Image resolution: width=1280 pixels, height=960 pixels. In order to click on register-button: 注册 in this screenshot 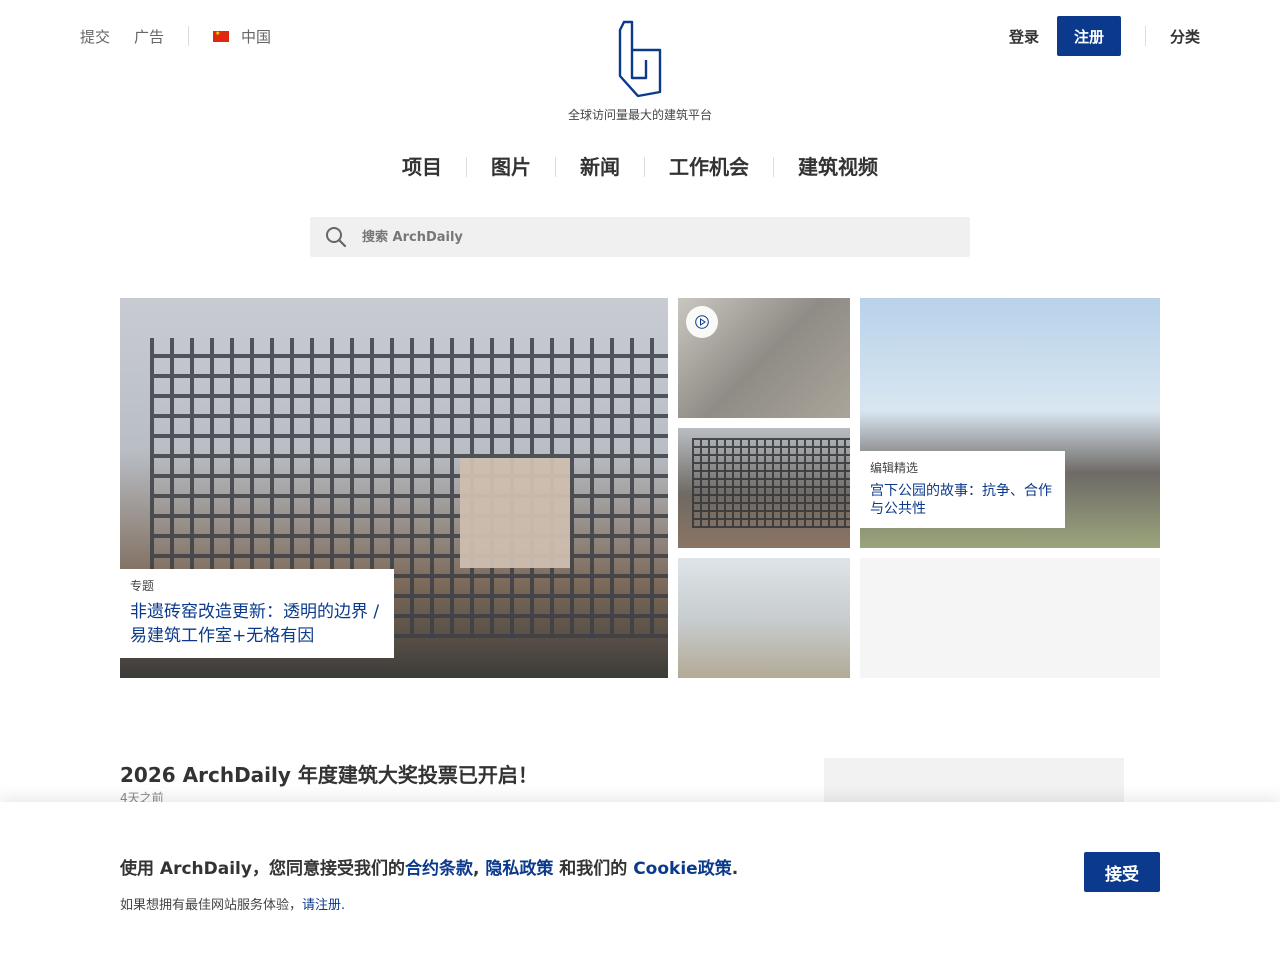, I will do `click(1088, 36)`.